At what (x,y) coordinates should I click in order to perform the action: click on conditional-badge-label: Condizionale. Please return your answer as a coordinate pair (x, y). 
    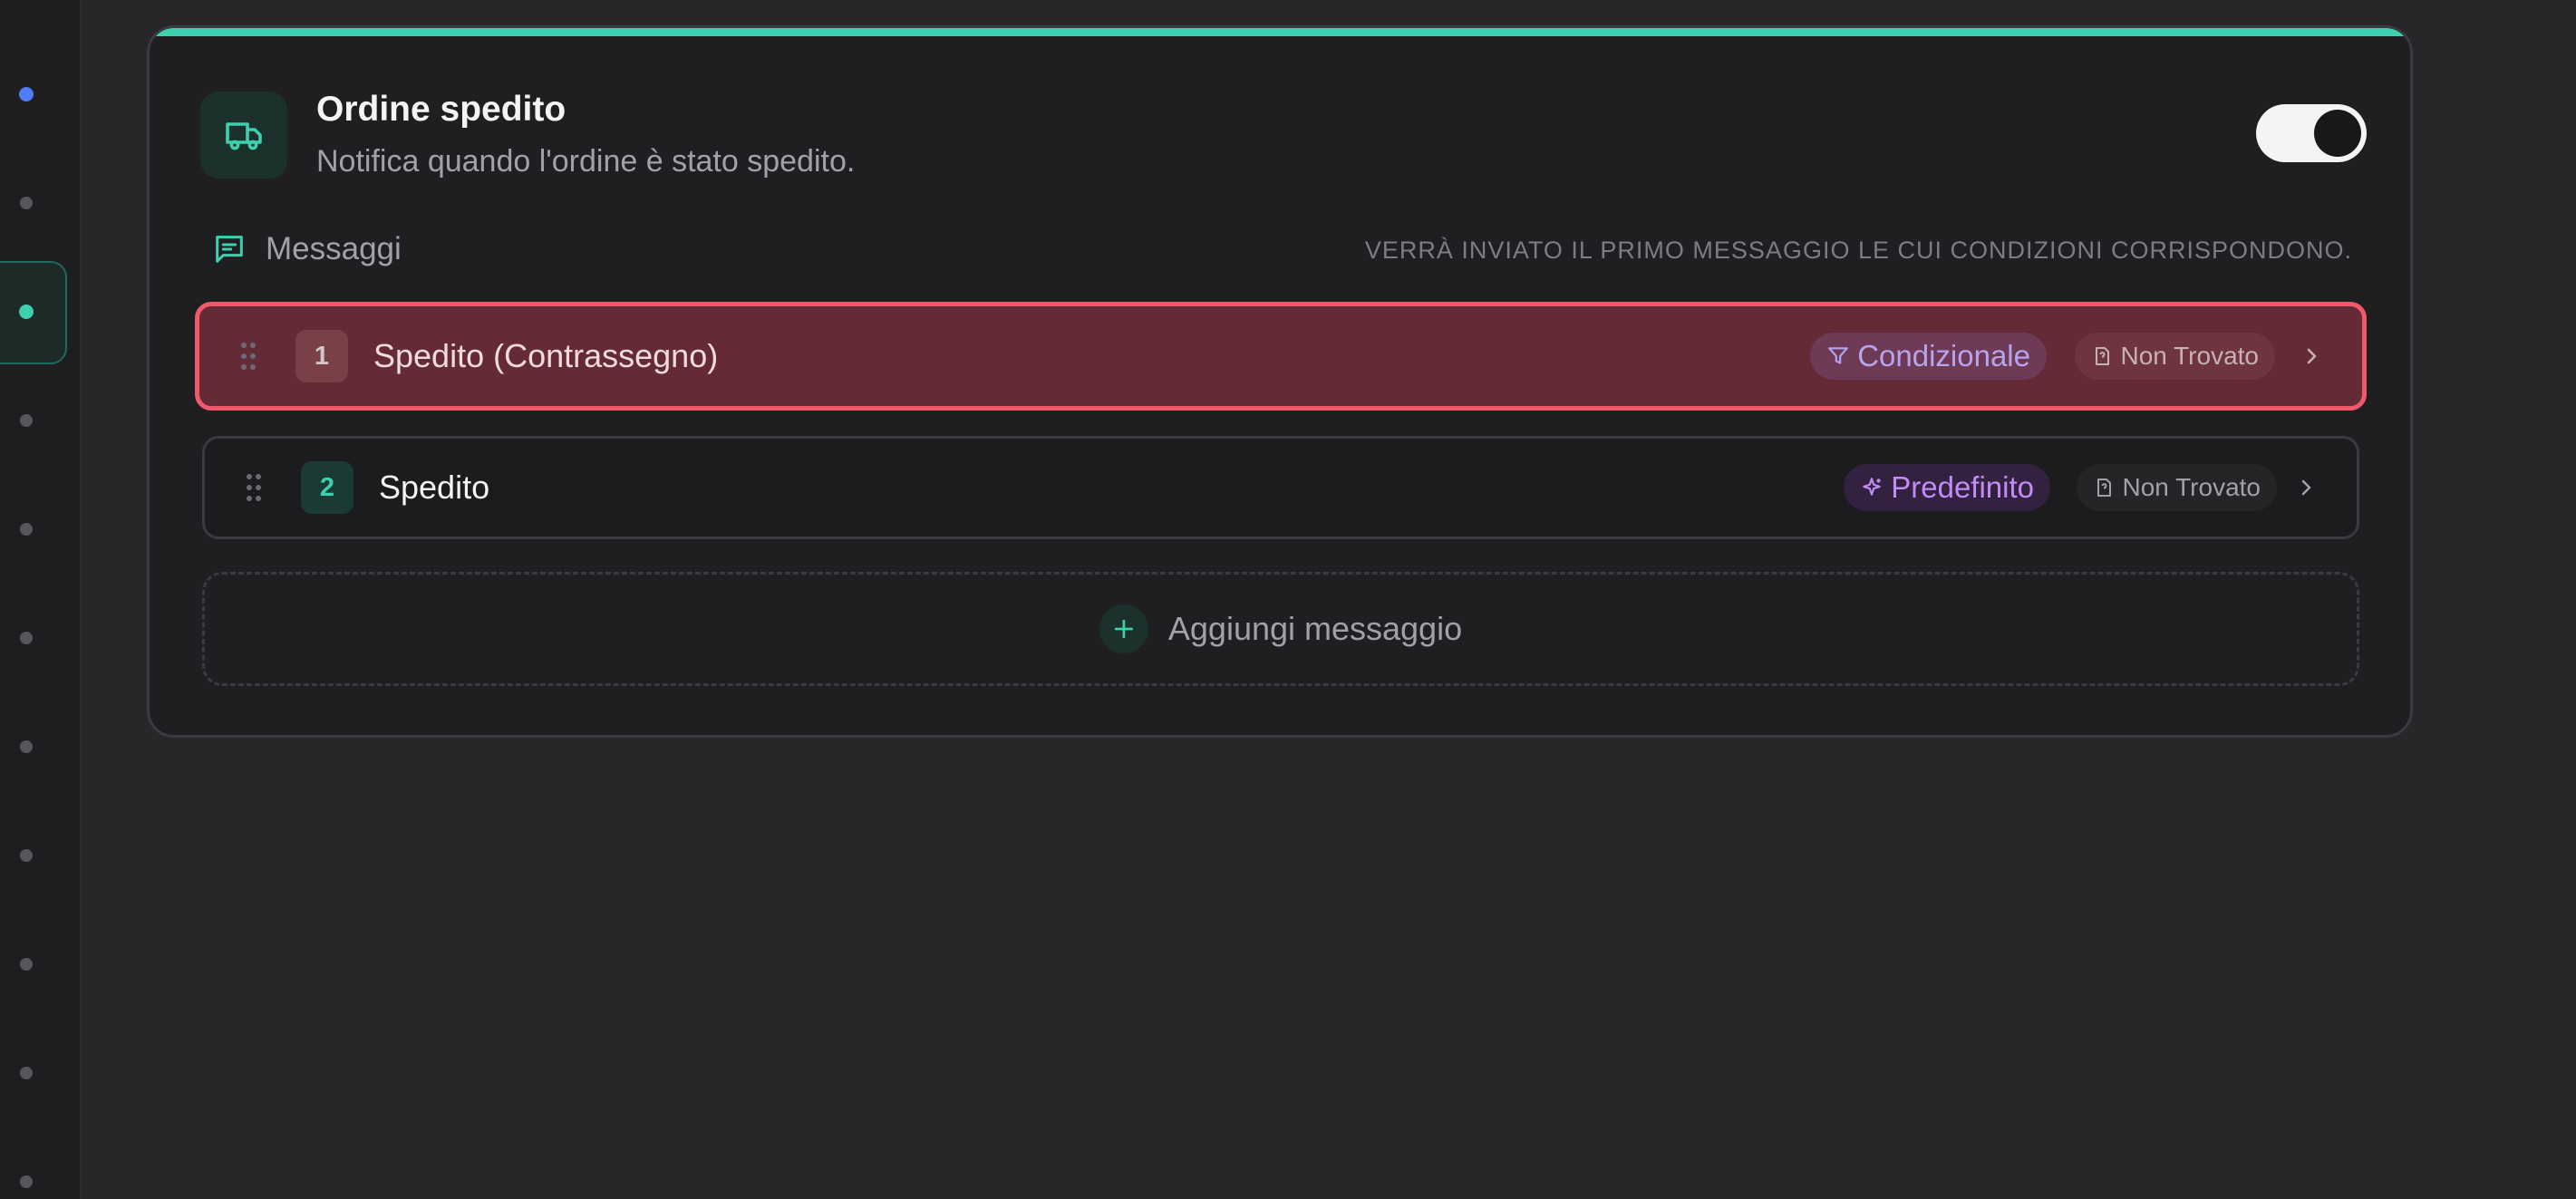
    Looking at the image, I should click on (1943, 355).